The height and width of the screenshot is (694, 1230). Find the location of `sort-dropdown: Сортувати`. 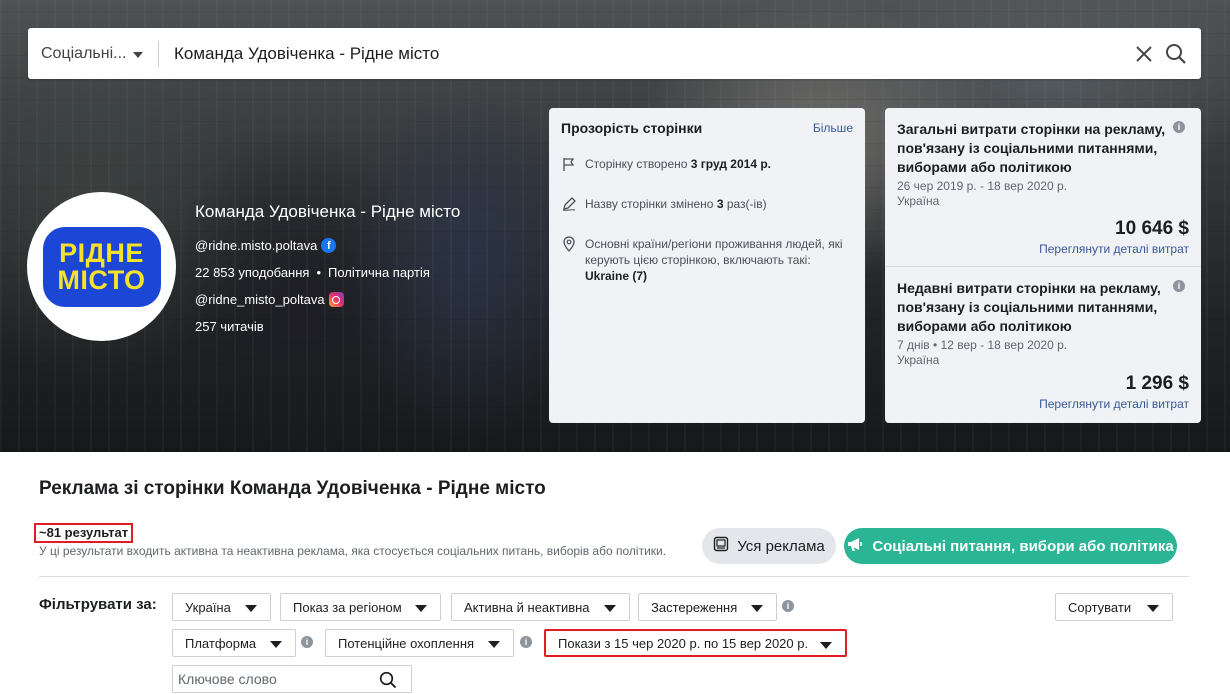

sort-dropdown: Сортувати is located at coordinates (1114, 607).